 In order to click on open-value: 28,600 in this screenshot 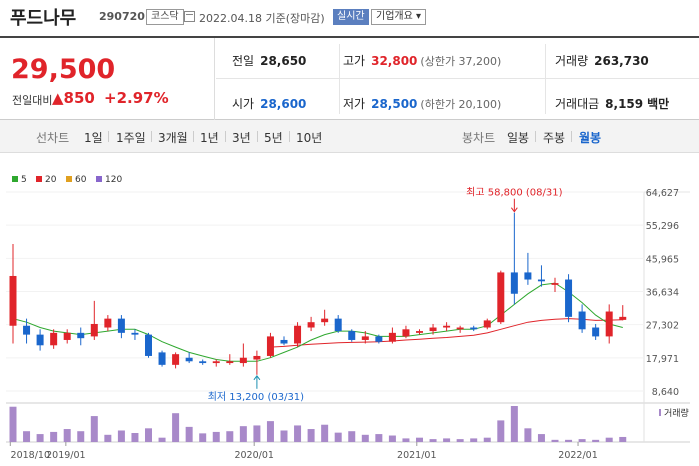, I will do `click(283, 104)`.